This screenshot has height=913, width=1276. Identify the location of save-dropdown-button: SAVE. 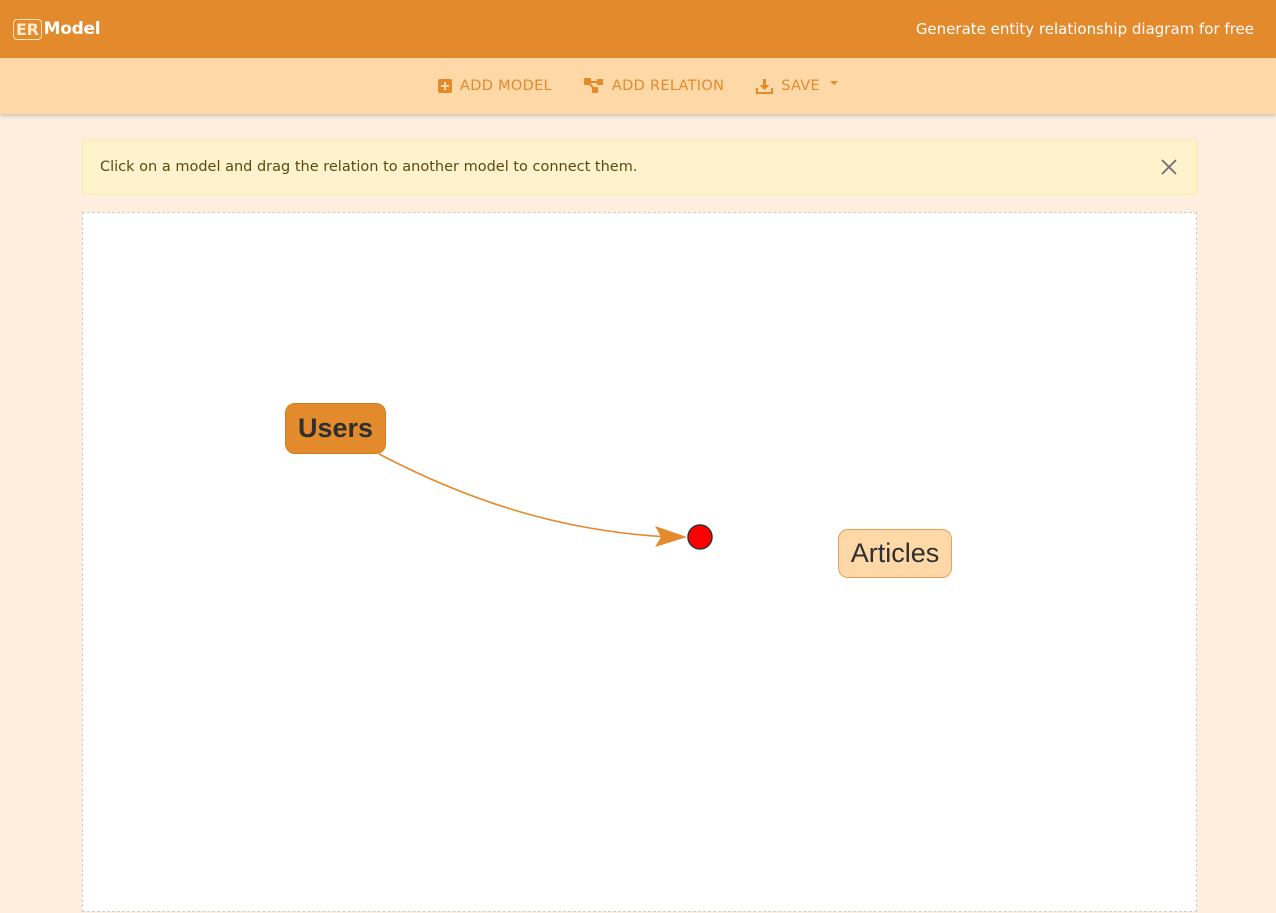
(797, 86).